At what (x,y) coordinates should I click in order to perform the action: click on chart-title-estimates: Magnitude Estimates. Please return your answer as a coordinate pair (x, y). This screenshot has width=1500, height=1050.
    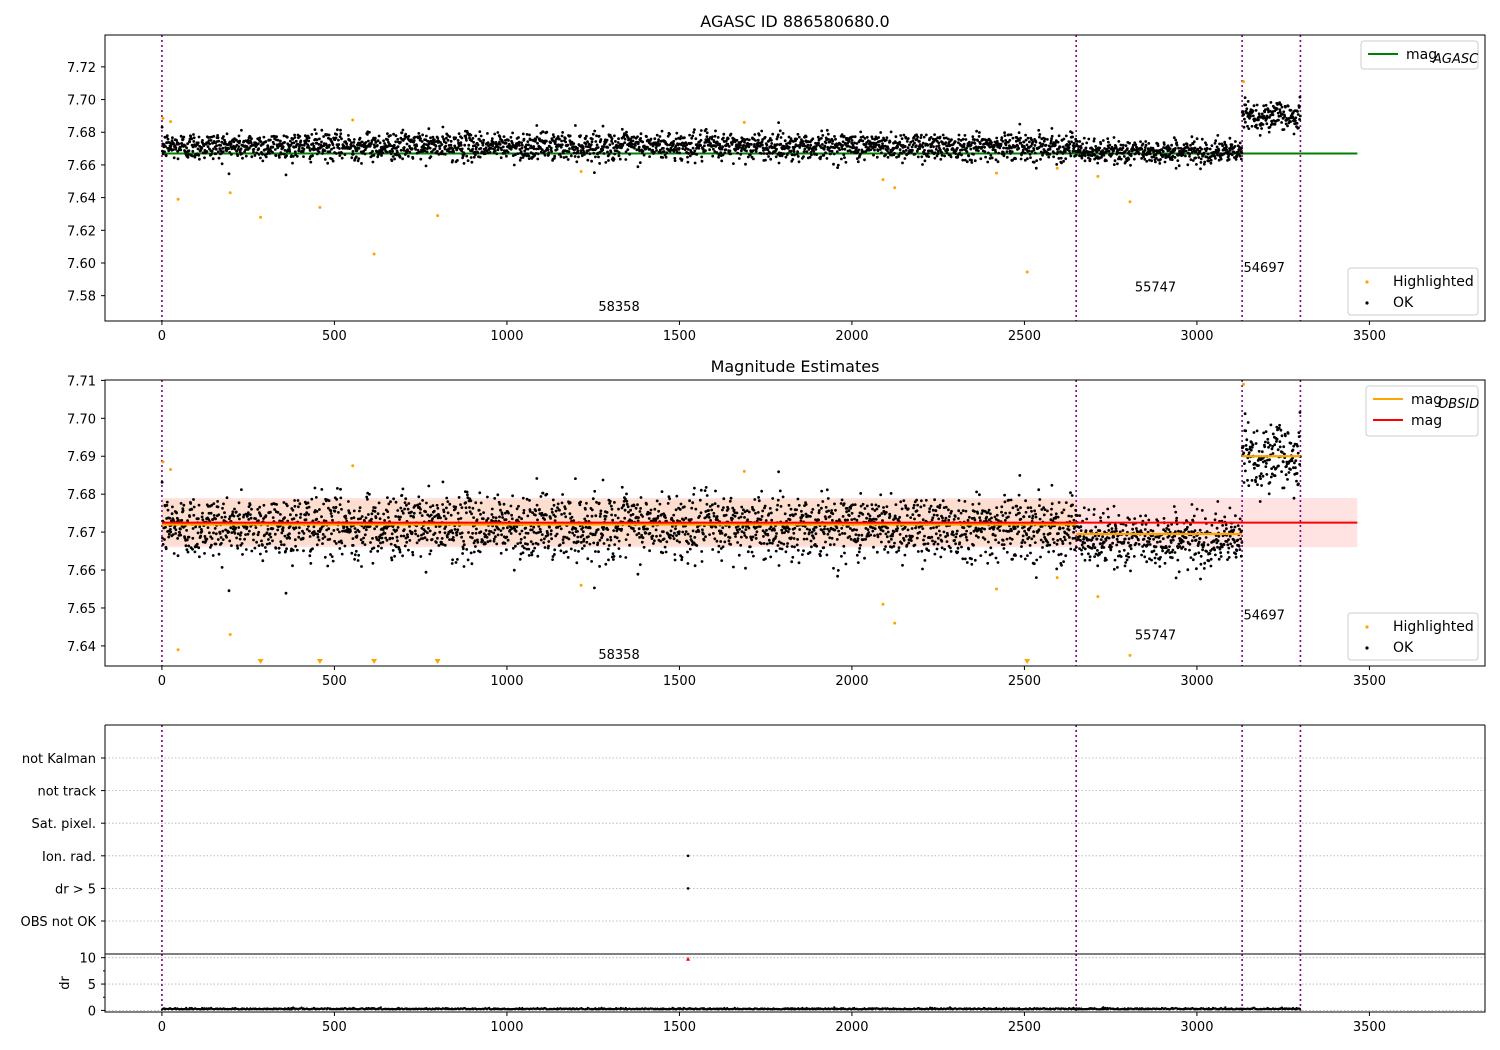
    Looking at the image, I should click on (795, 366).